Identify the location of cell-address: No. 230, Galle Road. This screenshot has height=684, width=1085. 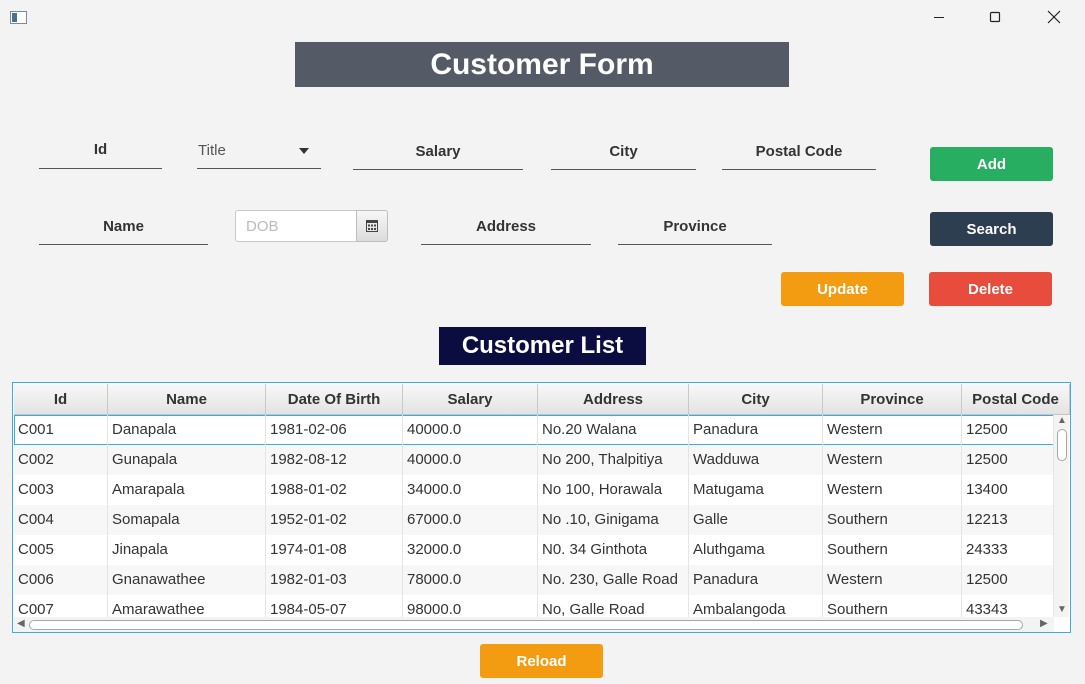
(613, 580).